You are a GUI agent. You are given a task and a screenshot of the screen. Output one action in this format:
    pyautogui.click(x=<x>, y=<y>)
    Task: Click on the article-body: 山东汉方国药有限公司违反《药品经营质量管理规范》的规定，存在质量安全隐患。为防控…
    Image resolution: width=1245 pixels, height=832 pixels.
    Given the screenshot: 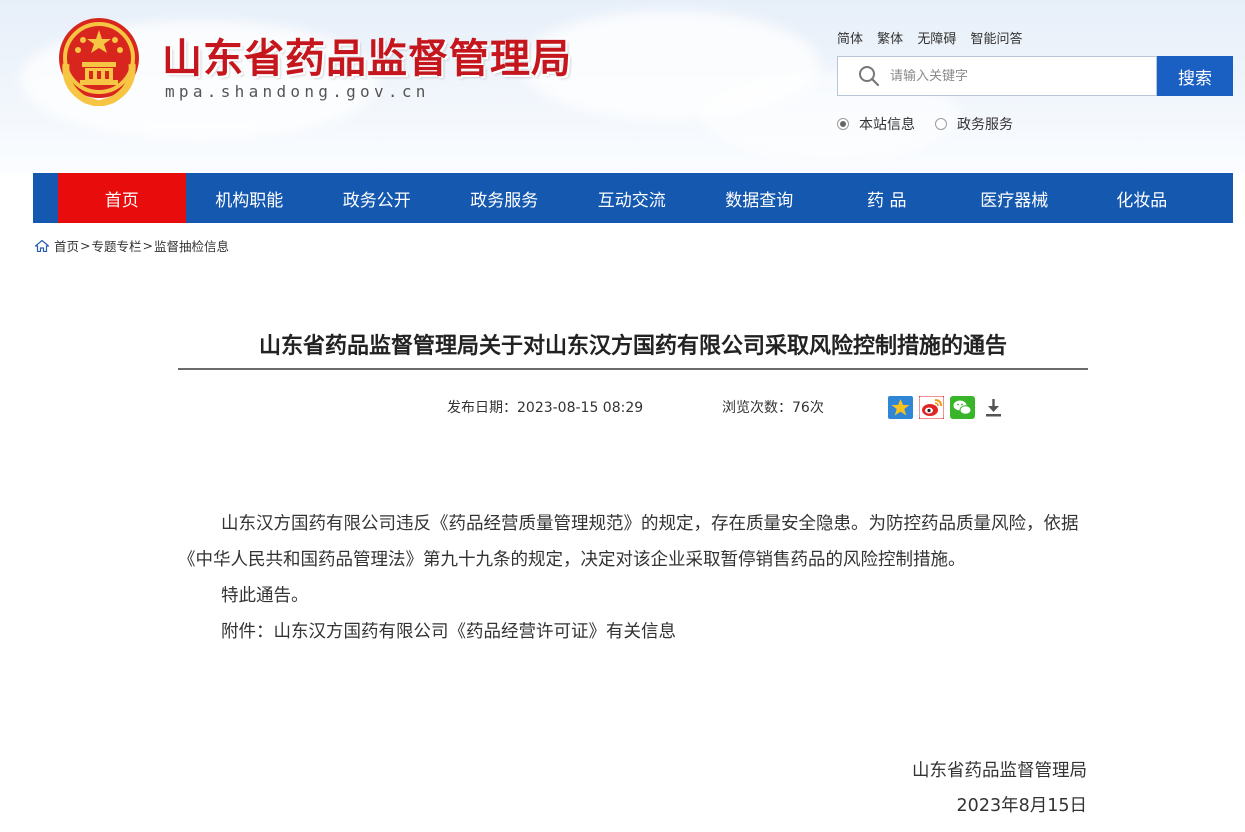 What is the action you would take?
    pyautogui.click(x=633, y=578)
    